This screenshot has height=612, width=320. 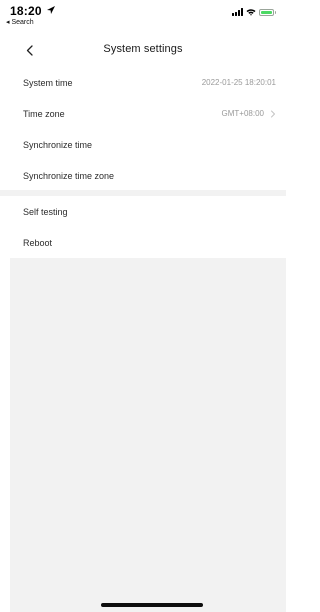 What do you see at coordinates (48, 82) in the screenshot?
I see `row-label: System time` at bounding box center [48, 82].